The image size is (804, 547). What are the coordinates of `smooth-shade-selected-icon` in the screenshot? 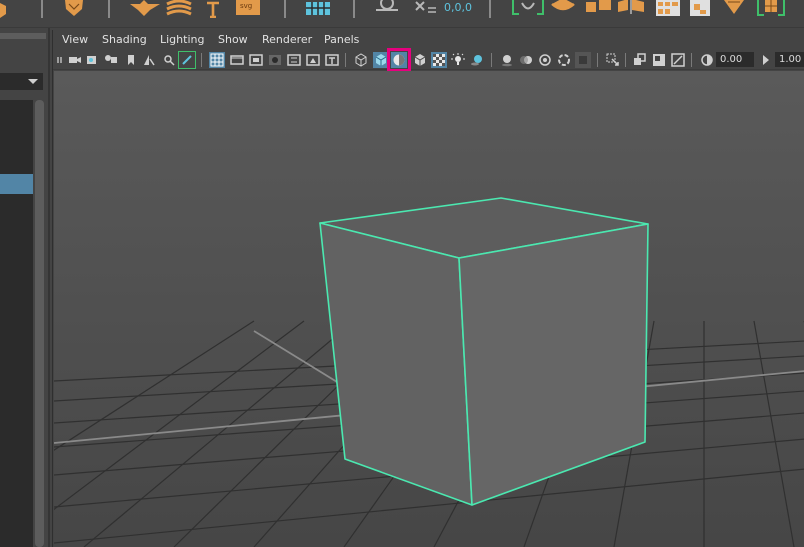 It's located at (381, 60).